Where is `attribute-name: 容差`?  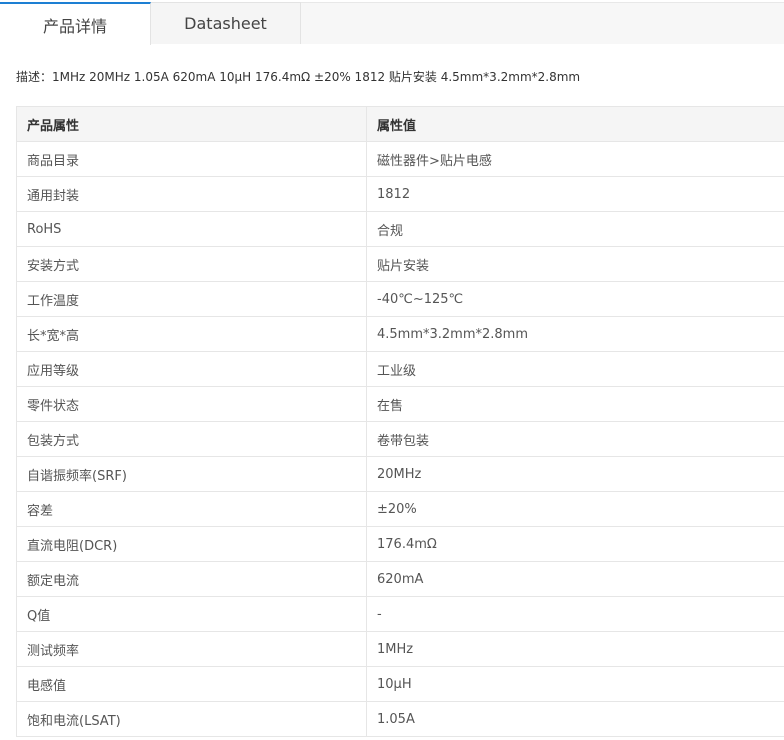 attribute-name: 容差 is located at coordinates (191, 509).